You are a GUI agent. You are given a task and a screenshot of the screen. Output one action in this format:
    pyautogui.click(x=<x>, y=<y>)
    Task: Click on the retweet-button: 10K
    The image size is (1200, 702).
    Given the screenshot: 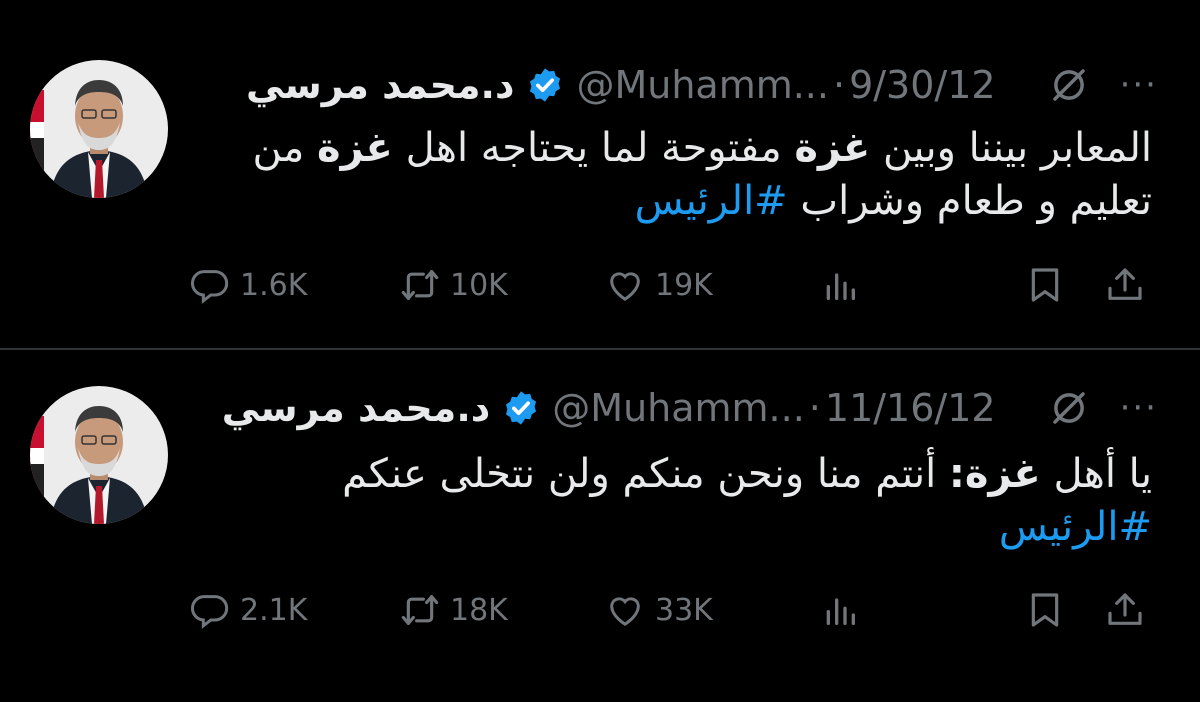 What is the action you would take?
    pyautogui.click(x=454, y=285)
    